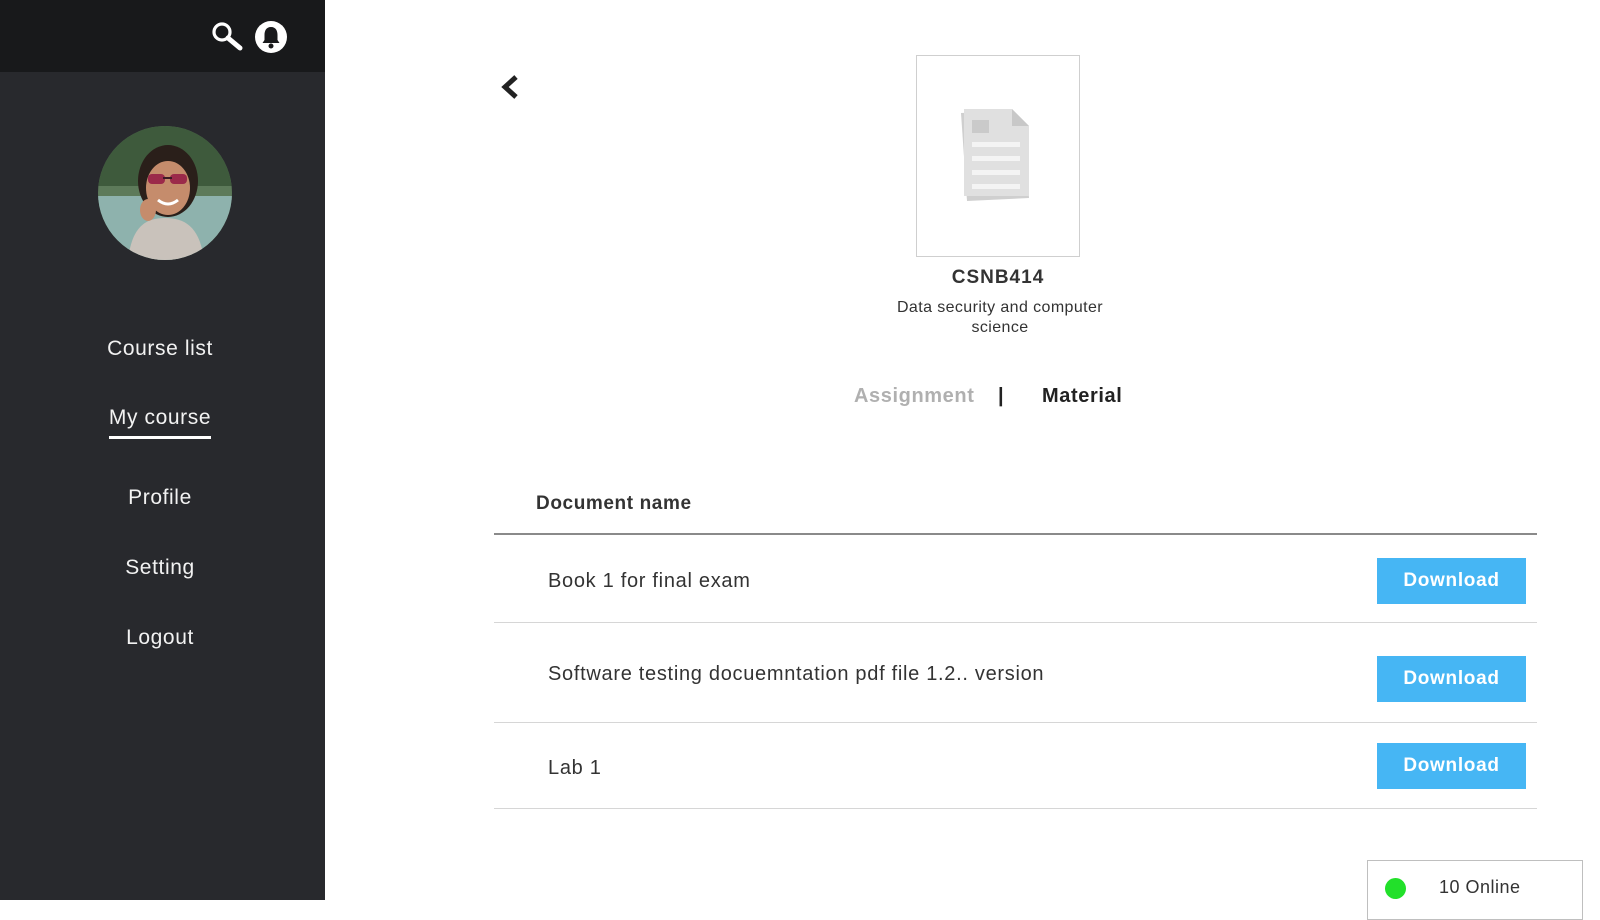  What do you see at coordinates (160, 641) in the screenshot?
I see `sidebar-item-logout: Logout` at bounding box center [160, 641].